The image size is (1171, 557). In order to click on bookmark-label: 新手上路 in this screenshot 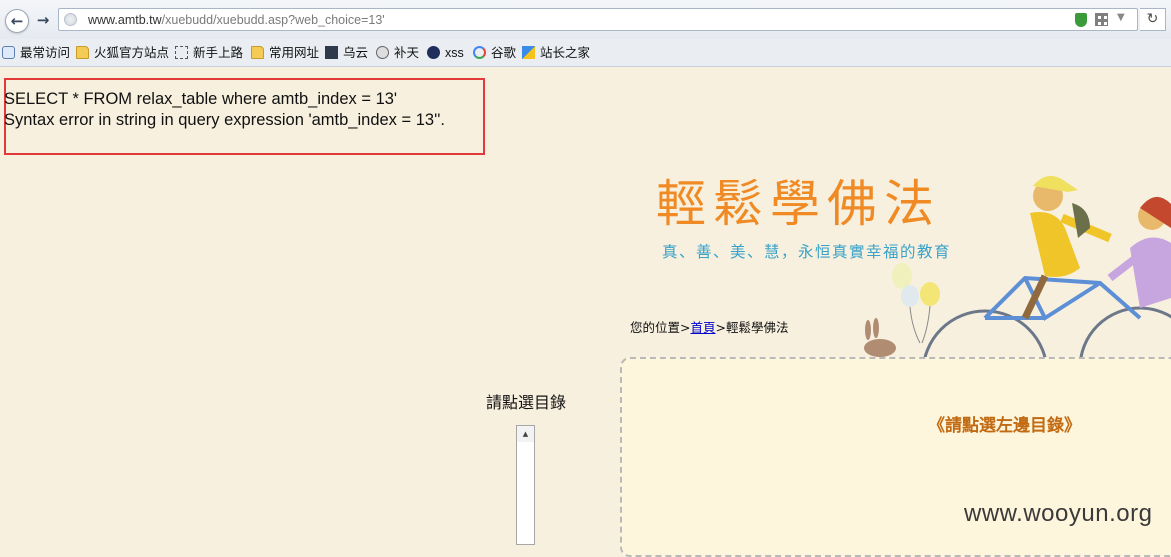, I will do `click(218, 53)`.